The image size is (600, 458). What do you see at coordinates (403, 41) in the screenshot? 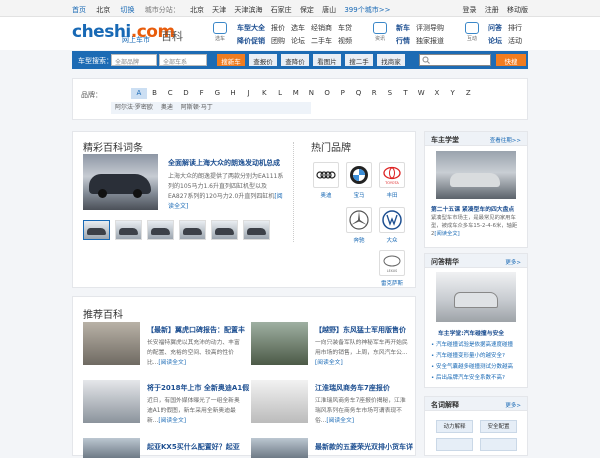
I see `nav-link: 行情` at bounding box center [403, 41].